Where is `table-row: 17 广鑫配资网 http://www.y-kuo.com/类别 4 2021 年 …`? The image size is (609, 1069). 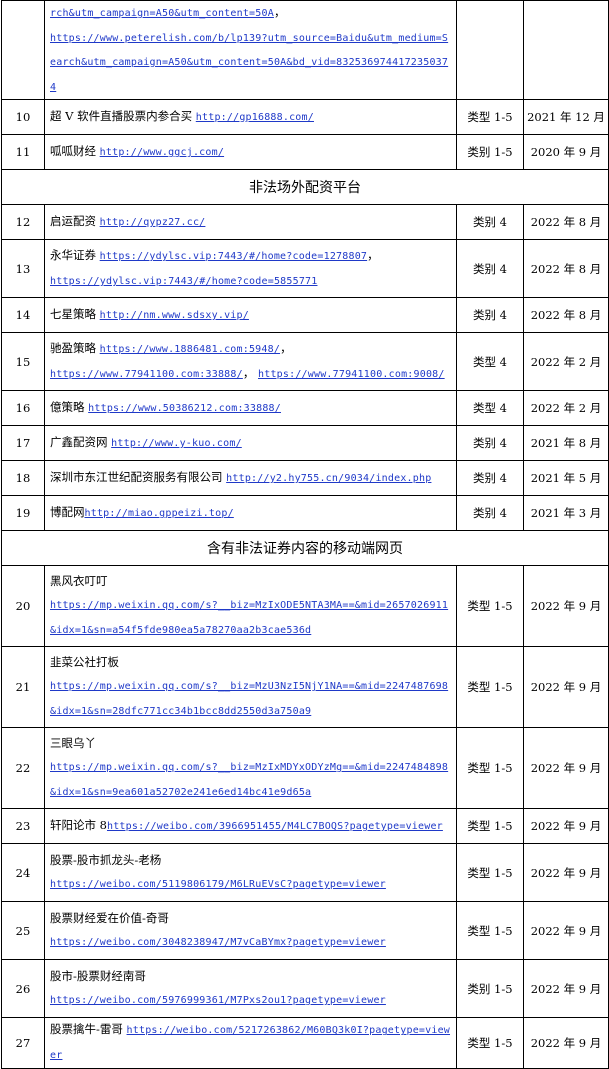
table-row: 17 广鑫配资网 http://www.y-kuo.com/类别 4 2021 年 … is located at coordinates (305, 443).